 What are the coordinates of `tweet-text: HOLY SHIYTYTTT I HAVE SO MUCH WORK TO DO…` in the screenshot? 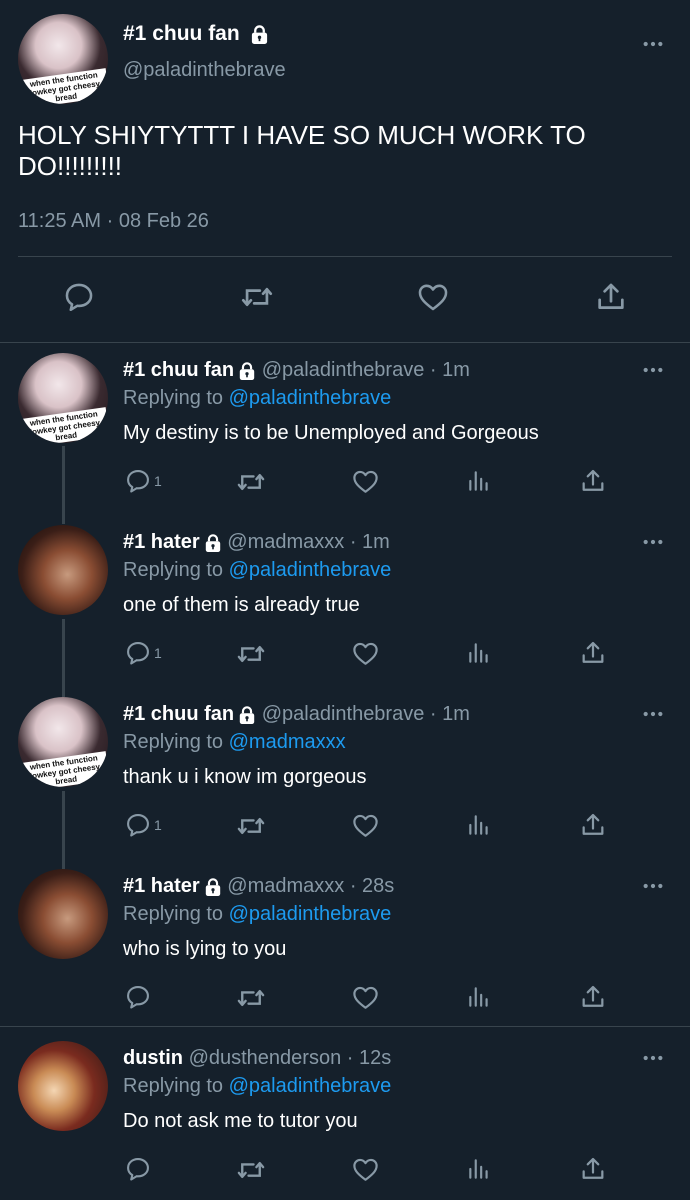 It's located at (302, 150).